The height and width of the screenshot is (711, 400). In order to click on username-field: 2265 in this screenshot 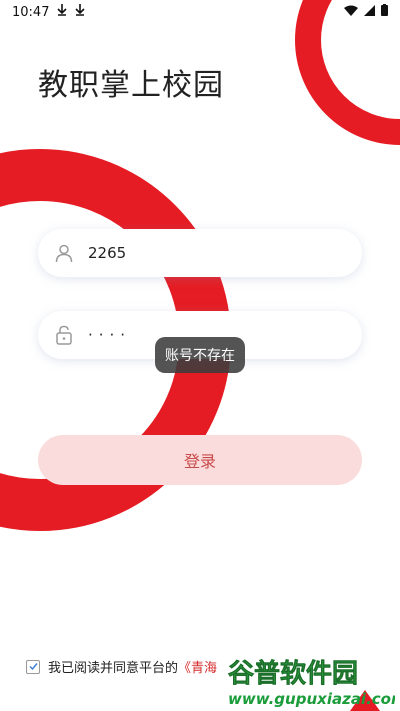, I will do `click(200, 253)`.